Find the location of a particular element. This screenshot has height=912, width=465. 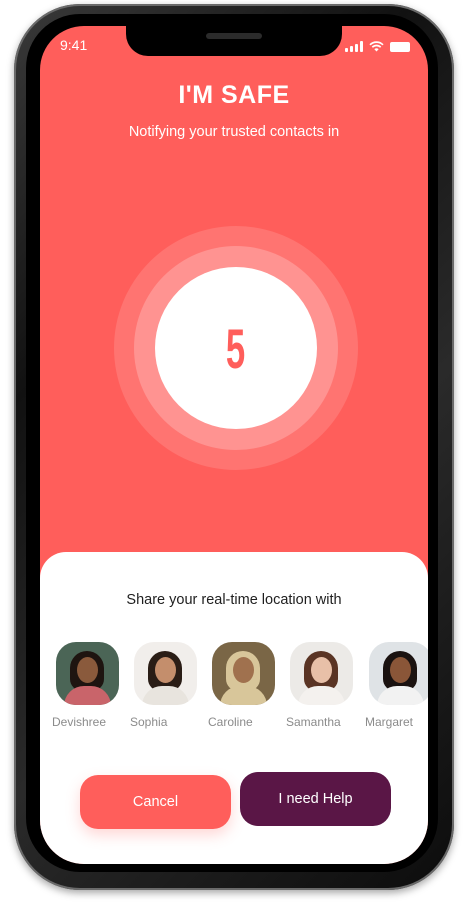

contact-name: Samantha is located at coordinates (313, 722).